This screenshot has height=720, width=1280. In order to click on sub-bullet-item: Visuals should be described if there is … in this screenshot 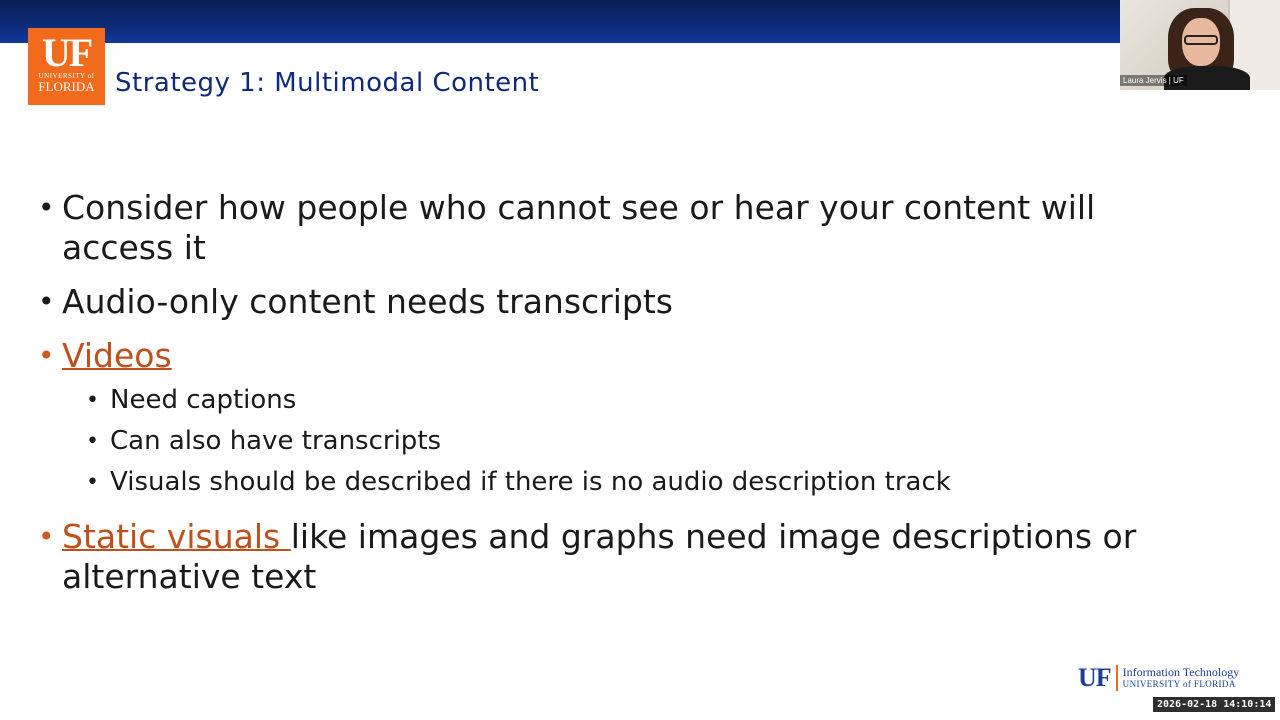, I will do `click(632, 482)`.